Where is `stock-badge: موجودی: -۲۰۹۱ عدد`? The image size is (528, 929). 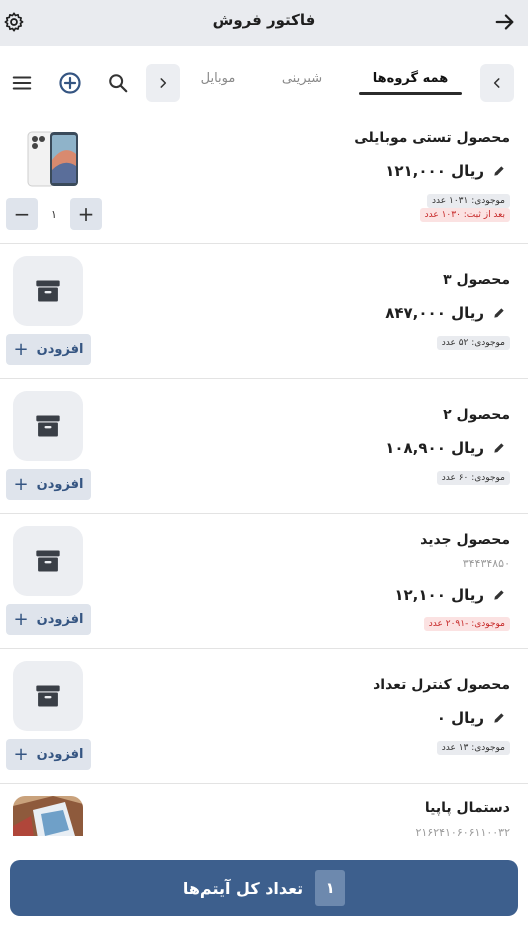
stock-badge: موجودی: -۲۰۹۱ عدد is located at coordinates (466, 624).